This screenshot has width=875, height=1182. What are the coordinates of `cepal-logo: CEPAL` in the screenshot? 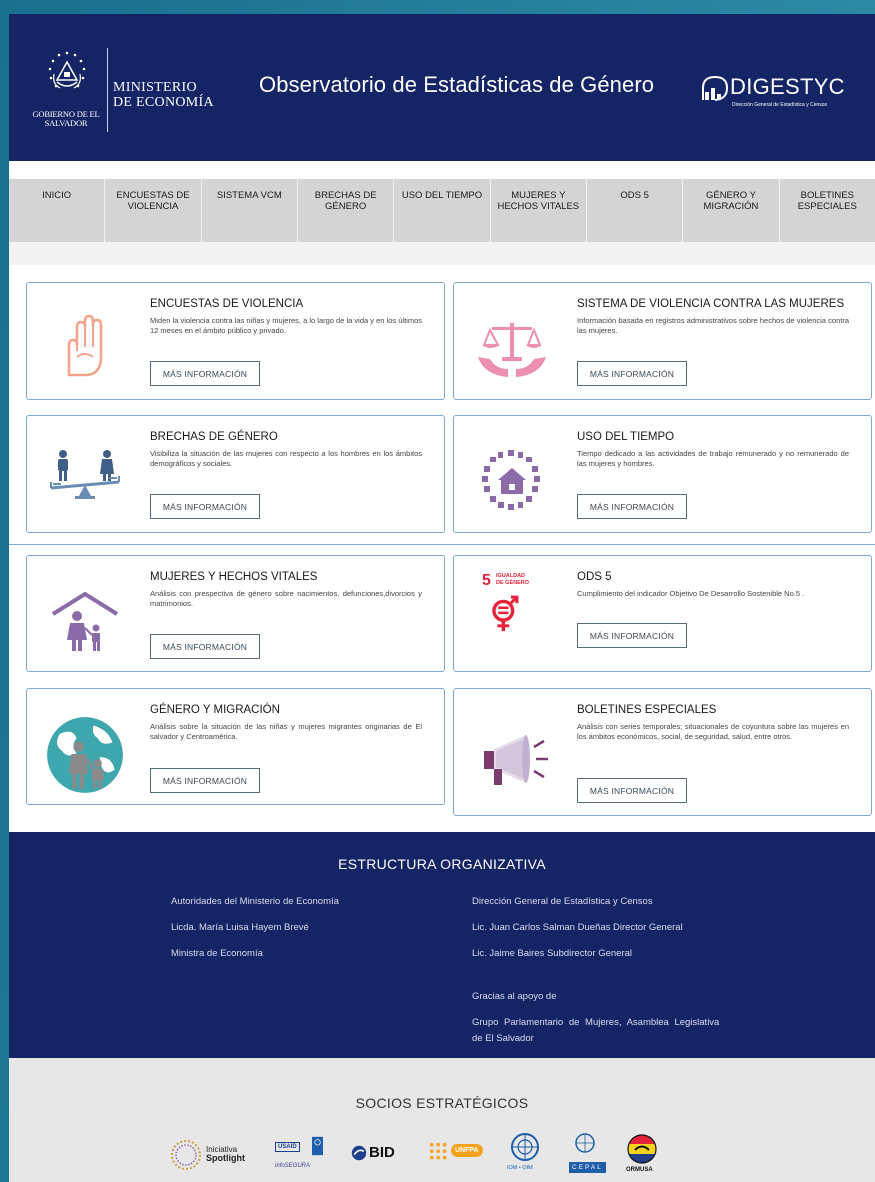 It's located at (585, 1155).